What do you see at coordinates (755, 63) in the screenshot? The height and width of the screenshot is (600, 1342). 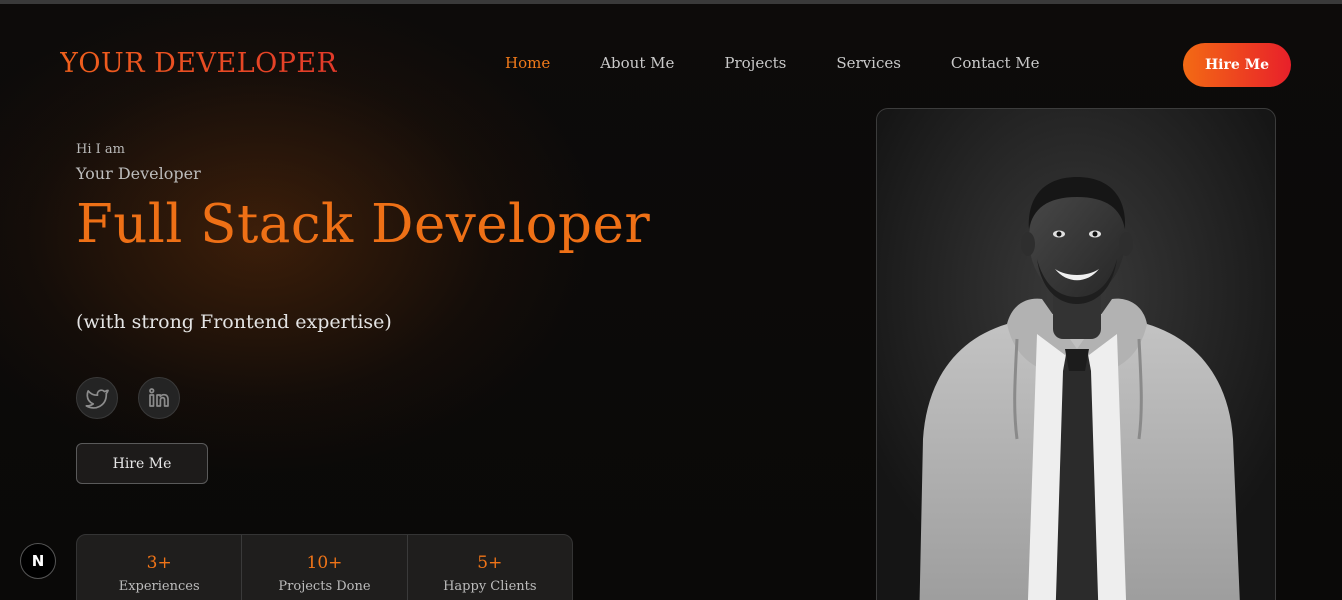 I see `nav-link-projects: Projects` at bounding box center [755, 63].